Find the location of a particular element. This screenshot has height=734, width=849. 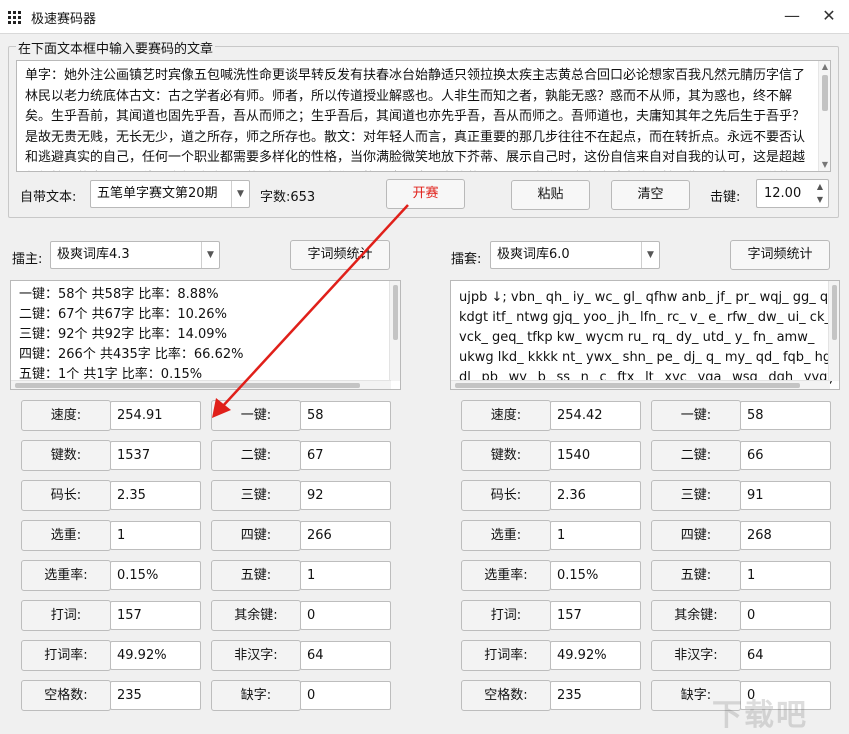

watermark: 下载吧 is located at coordinates (760, 715).